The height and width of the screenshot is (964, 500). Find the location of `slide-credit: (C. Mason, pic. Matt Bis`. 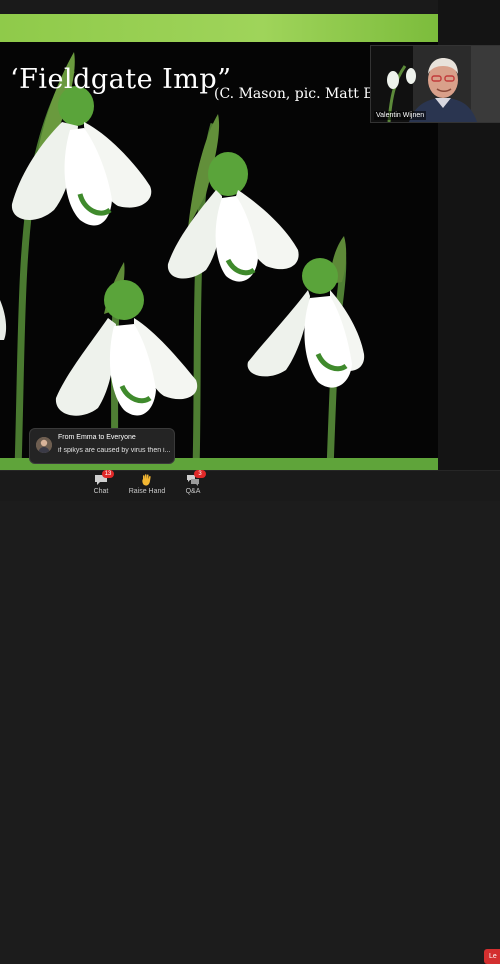

slide-credit: (C. Mason, pic. Matt Bis is located at coordinates (300, 94).